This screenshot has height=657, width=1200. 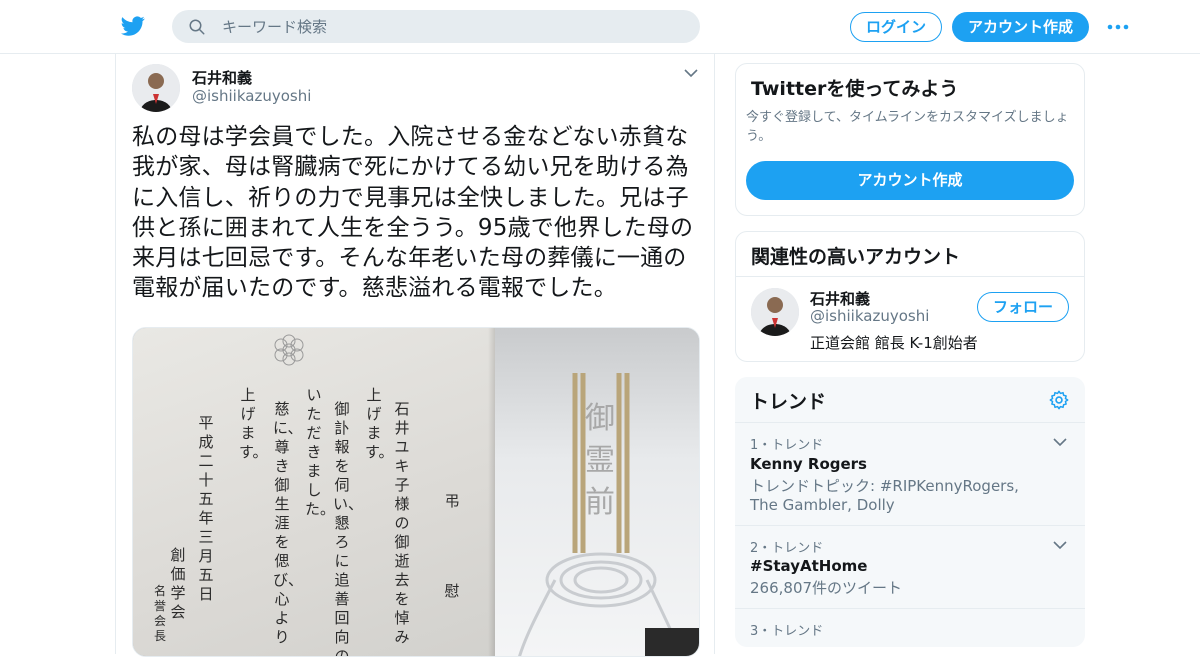 I want to click on login-button: ログイン, so click(x=896, y=27).